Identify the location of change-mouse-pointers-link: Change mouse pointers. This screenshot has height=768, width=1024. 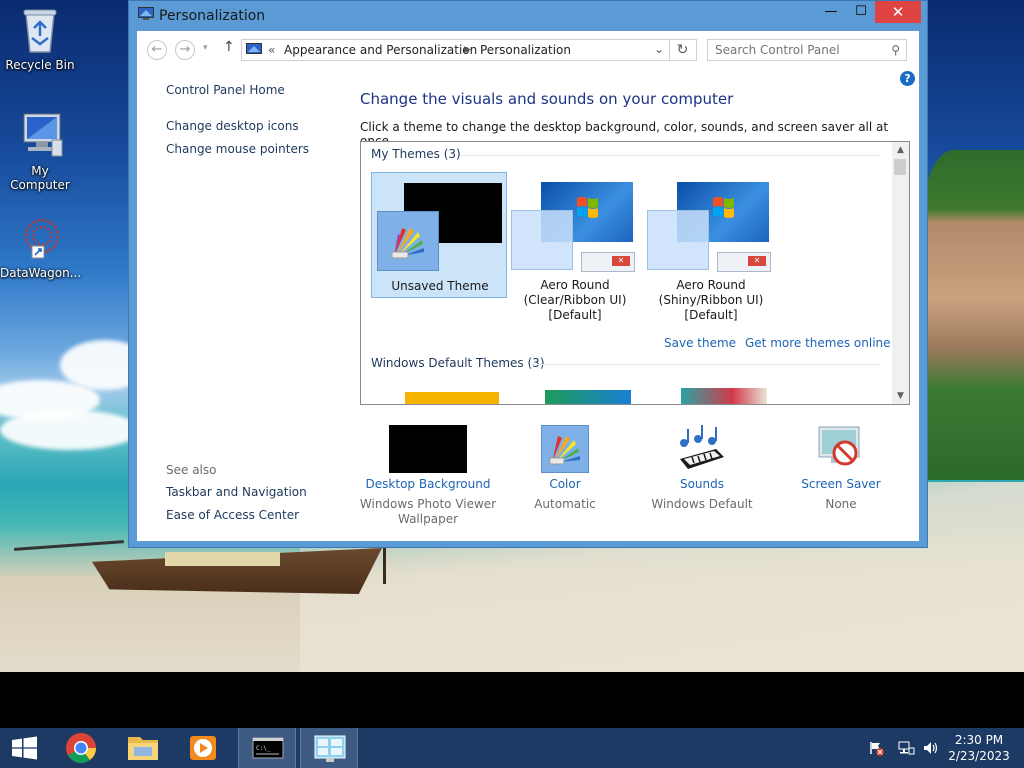
(237, 149).